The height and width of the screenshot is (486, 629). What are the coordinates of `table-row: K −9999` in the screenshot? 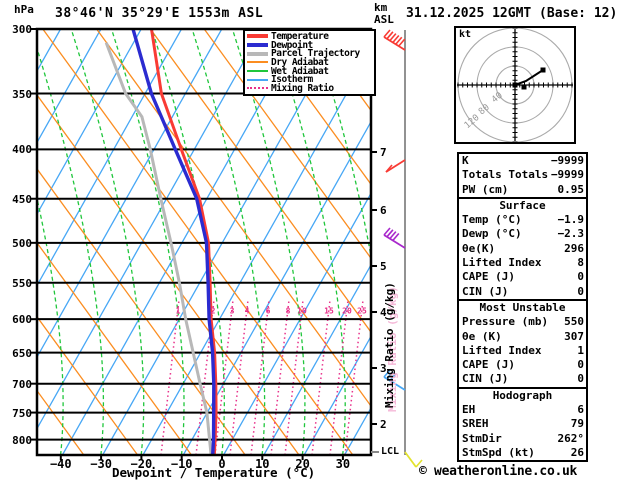 It's located at (522, 161).